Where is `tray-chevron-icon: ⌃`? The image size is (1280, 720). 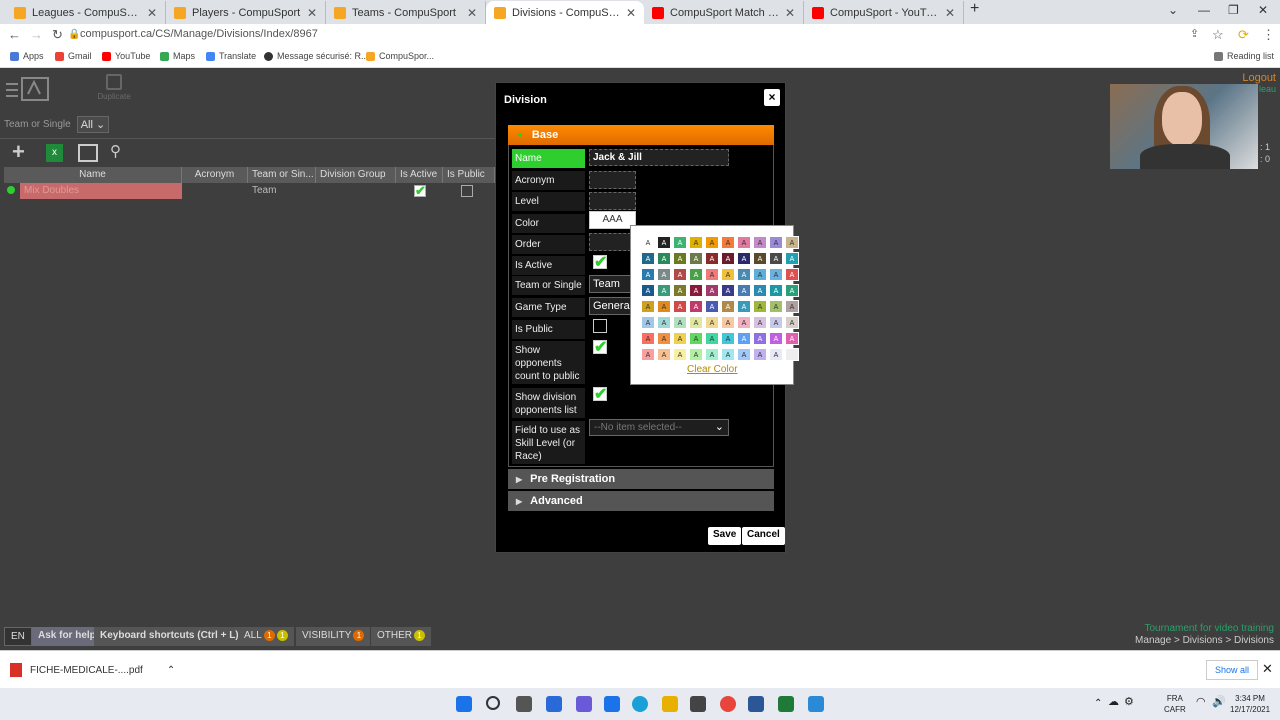
tray-chevron-icon: ⌃ is located at coordinates (1098, 703).